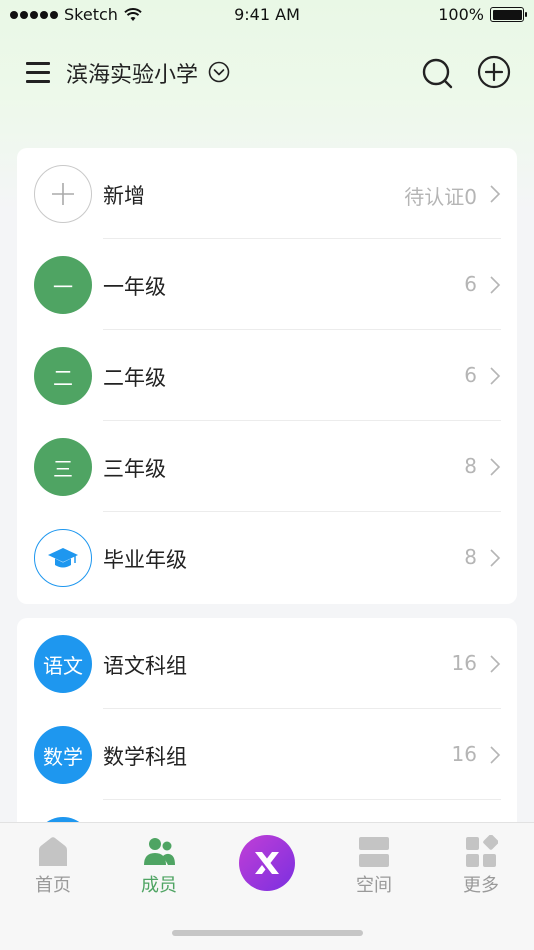 Image resolution: width=534 pixels, height=950 pixels. I want to click on list-item-label: 三年级, so click(134, 469).